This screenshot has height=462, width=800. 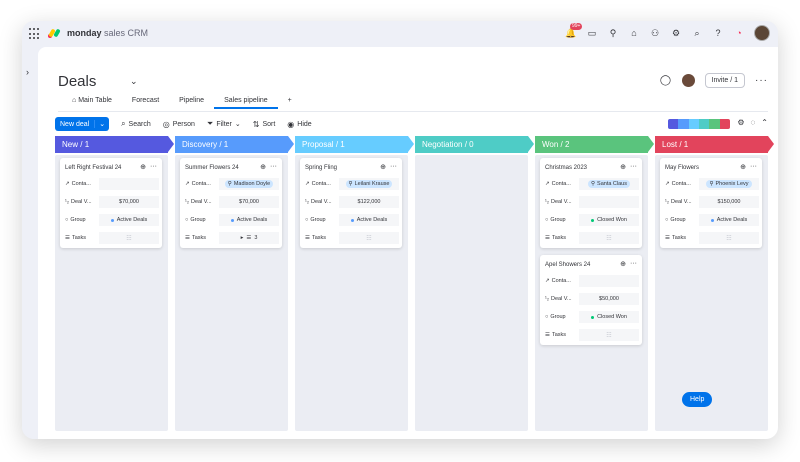 I want to click on board-menu-button: ···, so click(x=761, y=80).